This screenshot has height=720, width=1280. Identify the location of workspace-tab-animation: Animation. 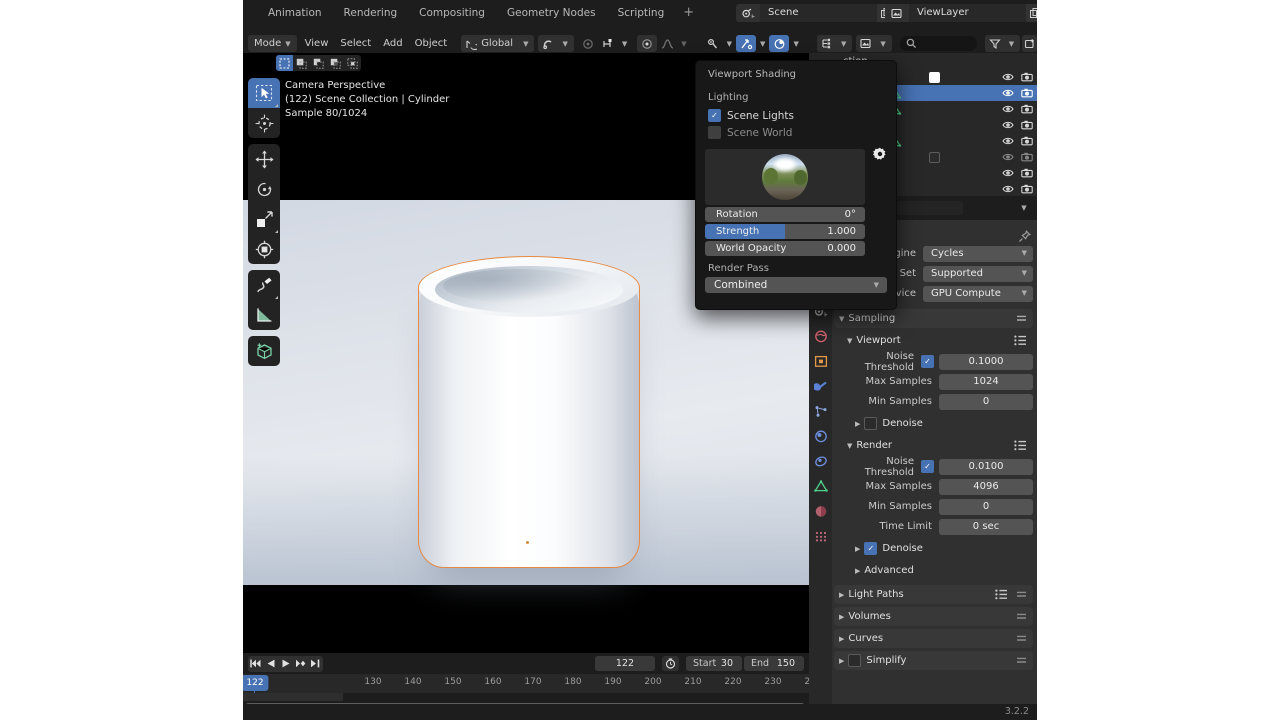
(295, 13).